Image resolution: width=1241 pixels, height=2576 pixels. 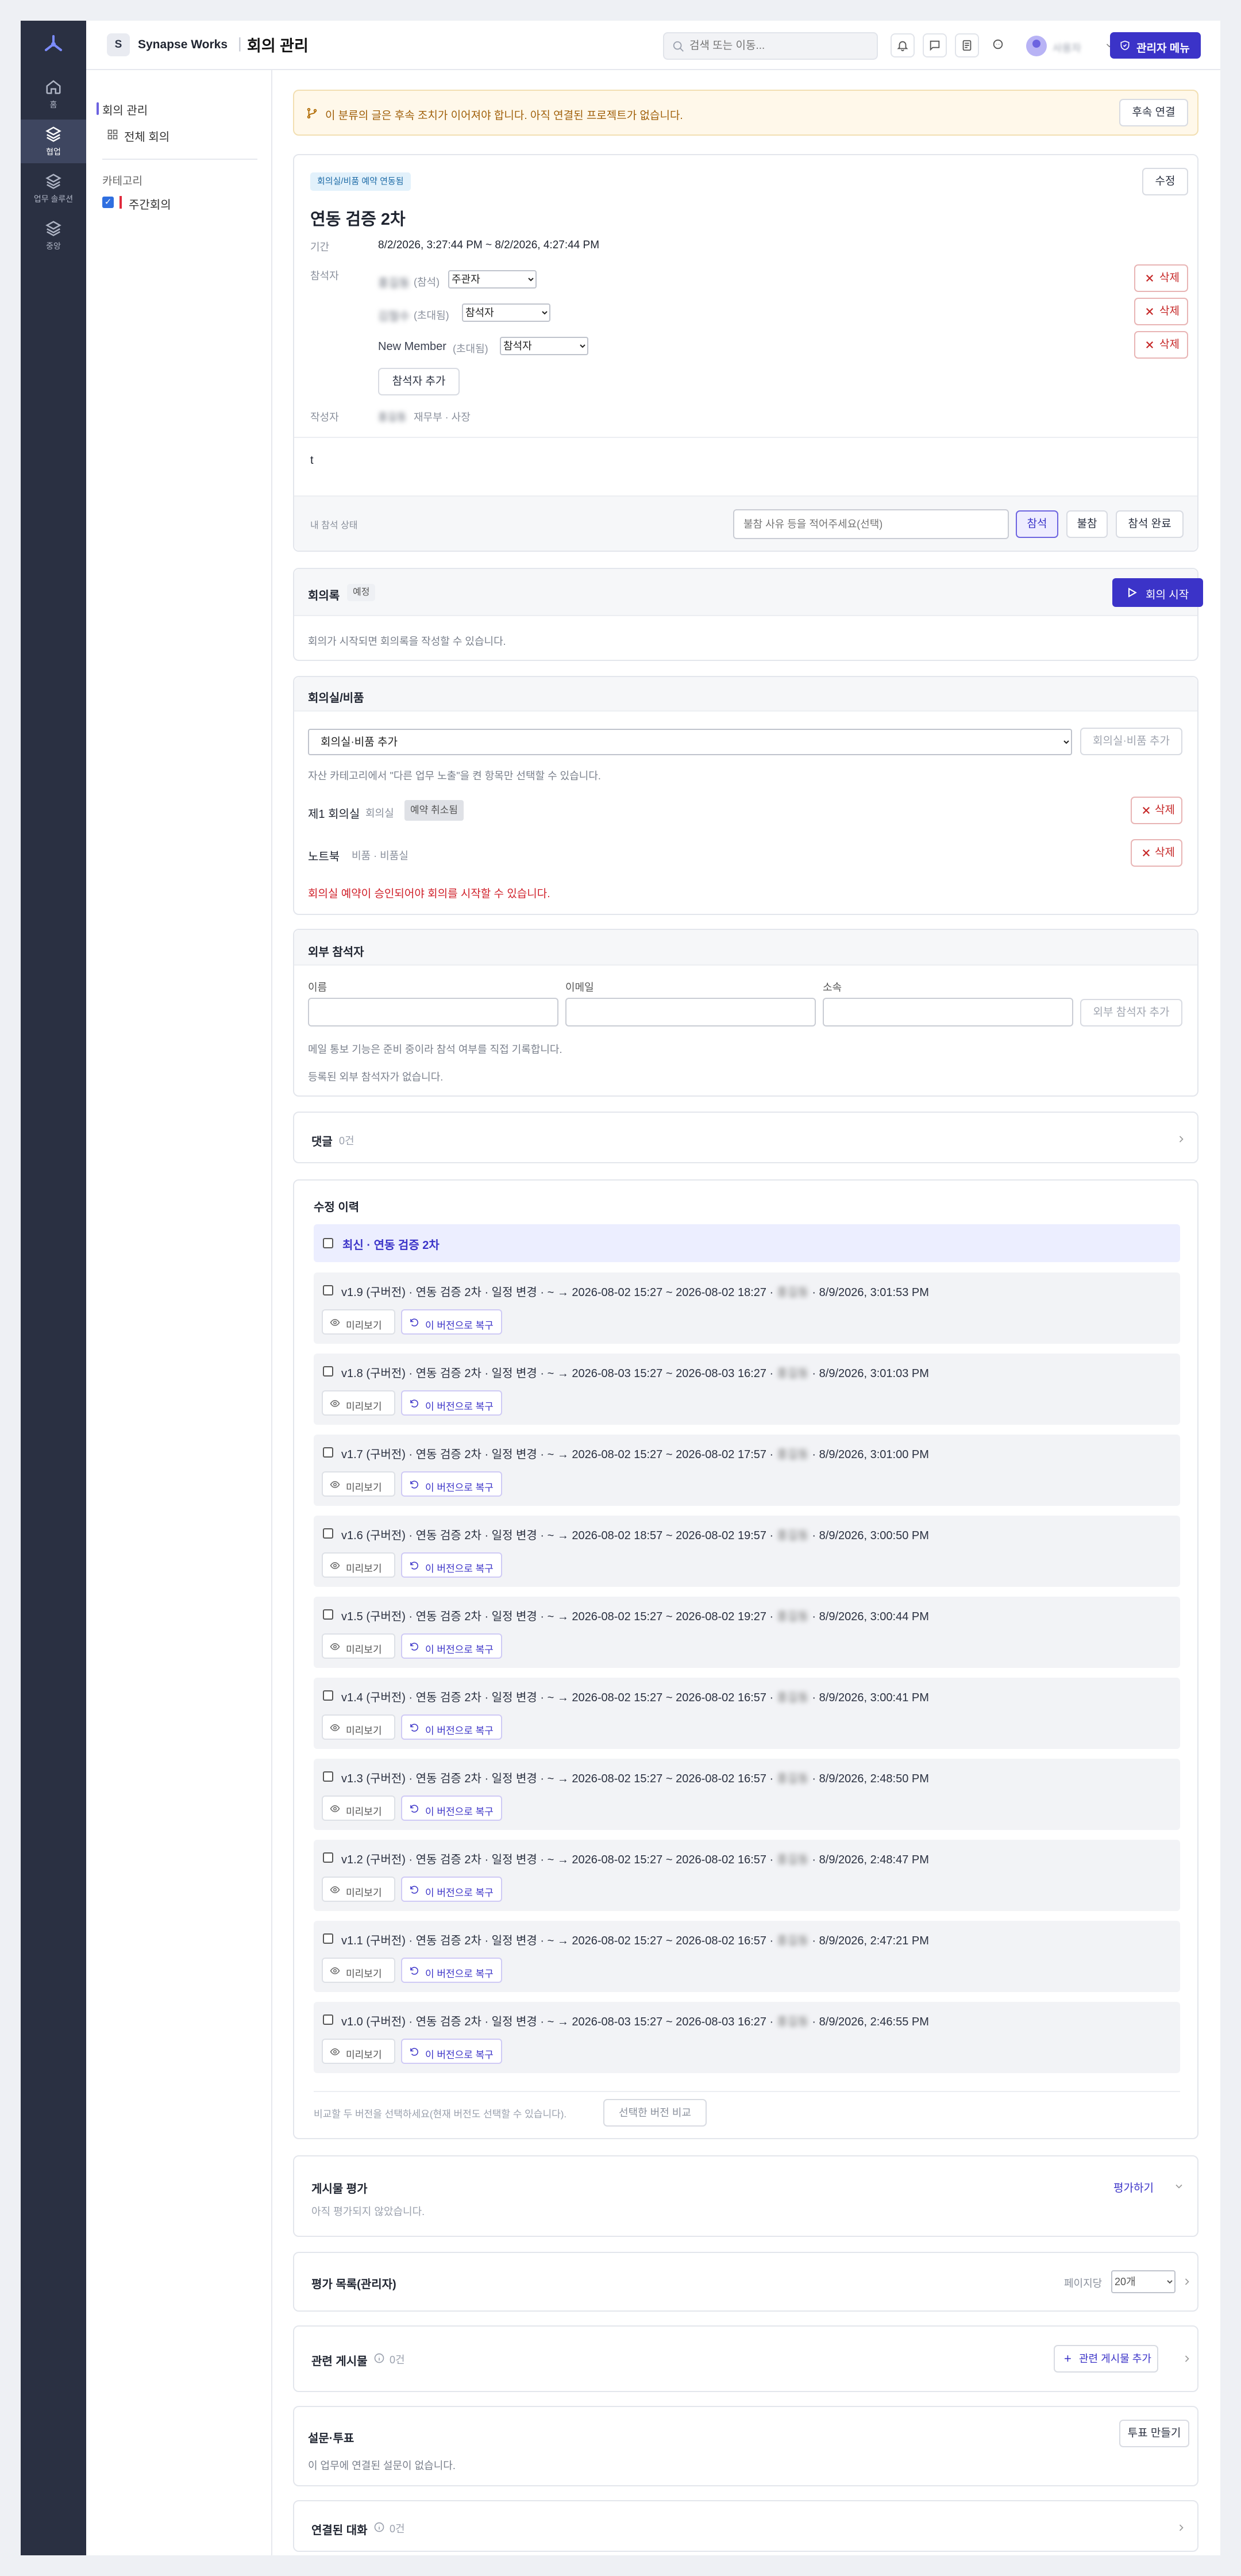 What do you see at coordinates (1150, 524) in the screenshot?
I see `attend-done-button: 참석 완료` at bounding box center [1150, 524].